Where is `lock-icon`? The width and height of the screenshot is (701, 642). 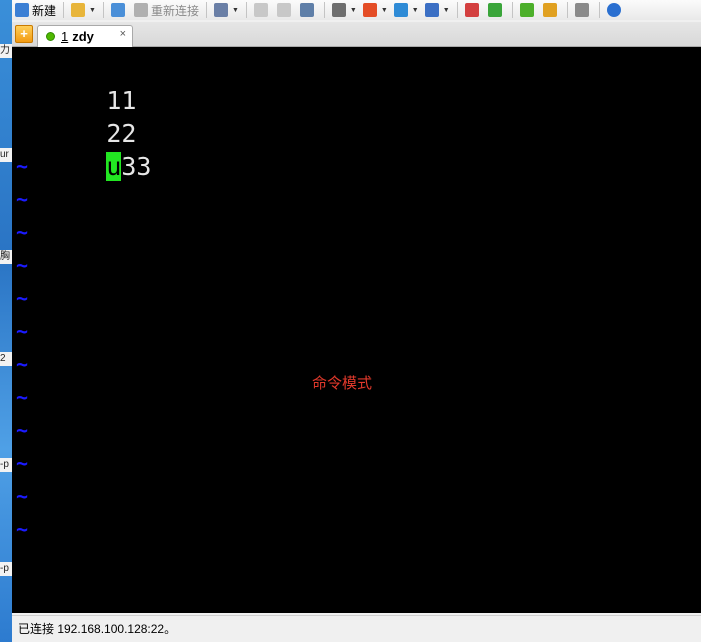 lock-icon is located at coordinates (549, 10).